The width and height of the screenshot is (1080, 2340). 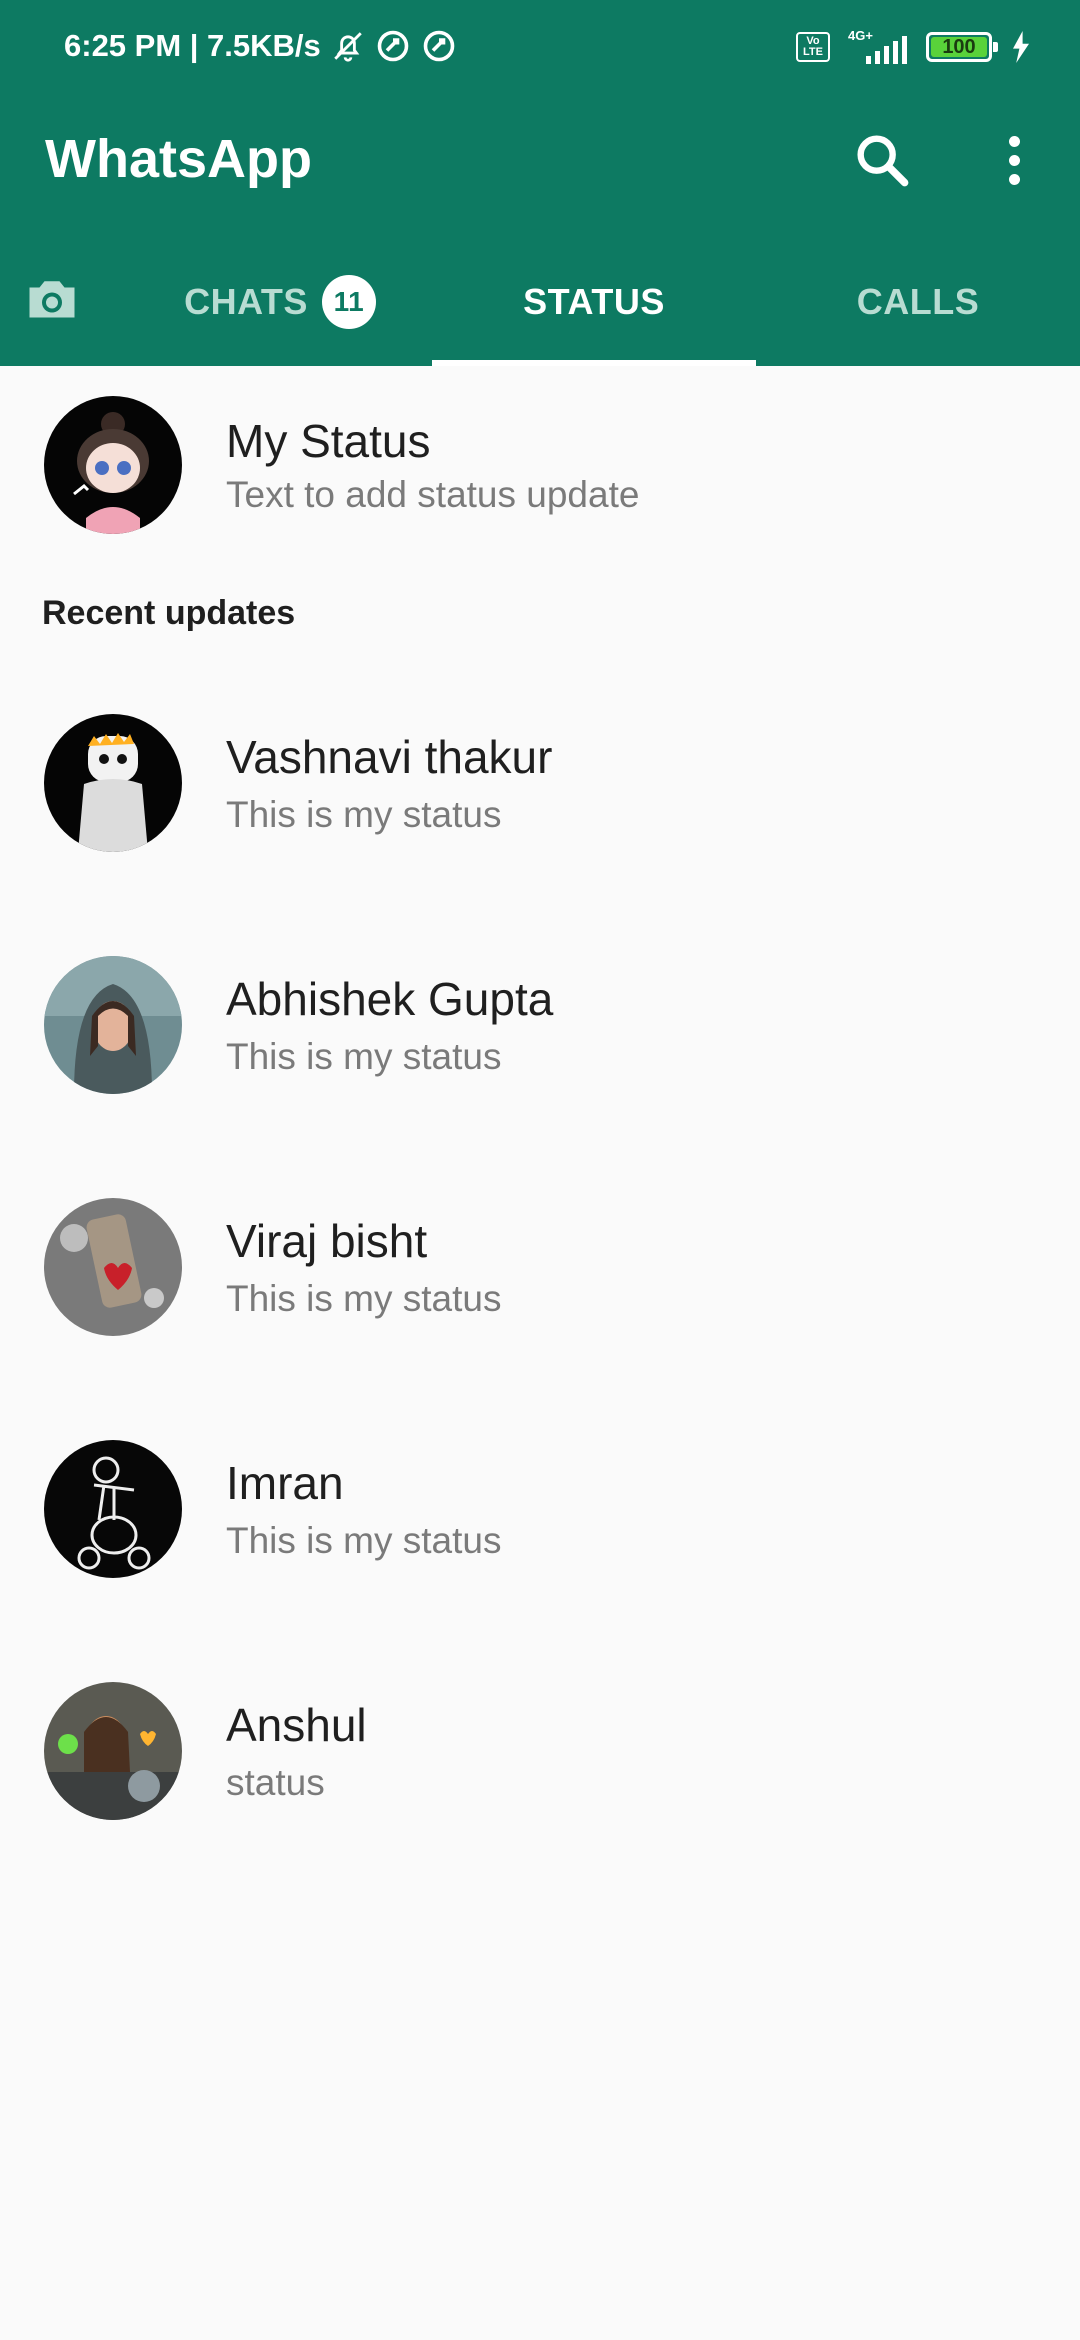 I want to click on status-time-speed: 6:25 PM | 7.5KB/s, so click(x=192, y=45).